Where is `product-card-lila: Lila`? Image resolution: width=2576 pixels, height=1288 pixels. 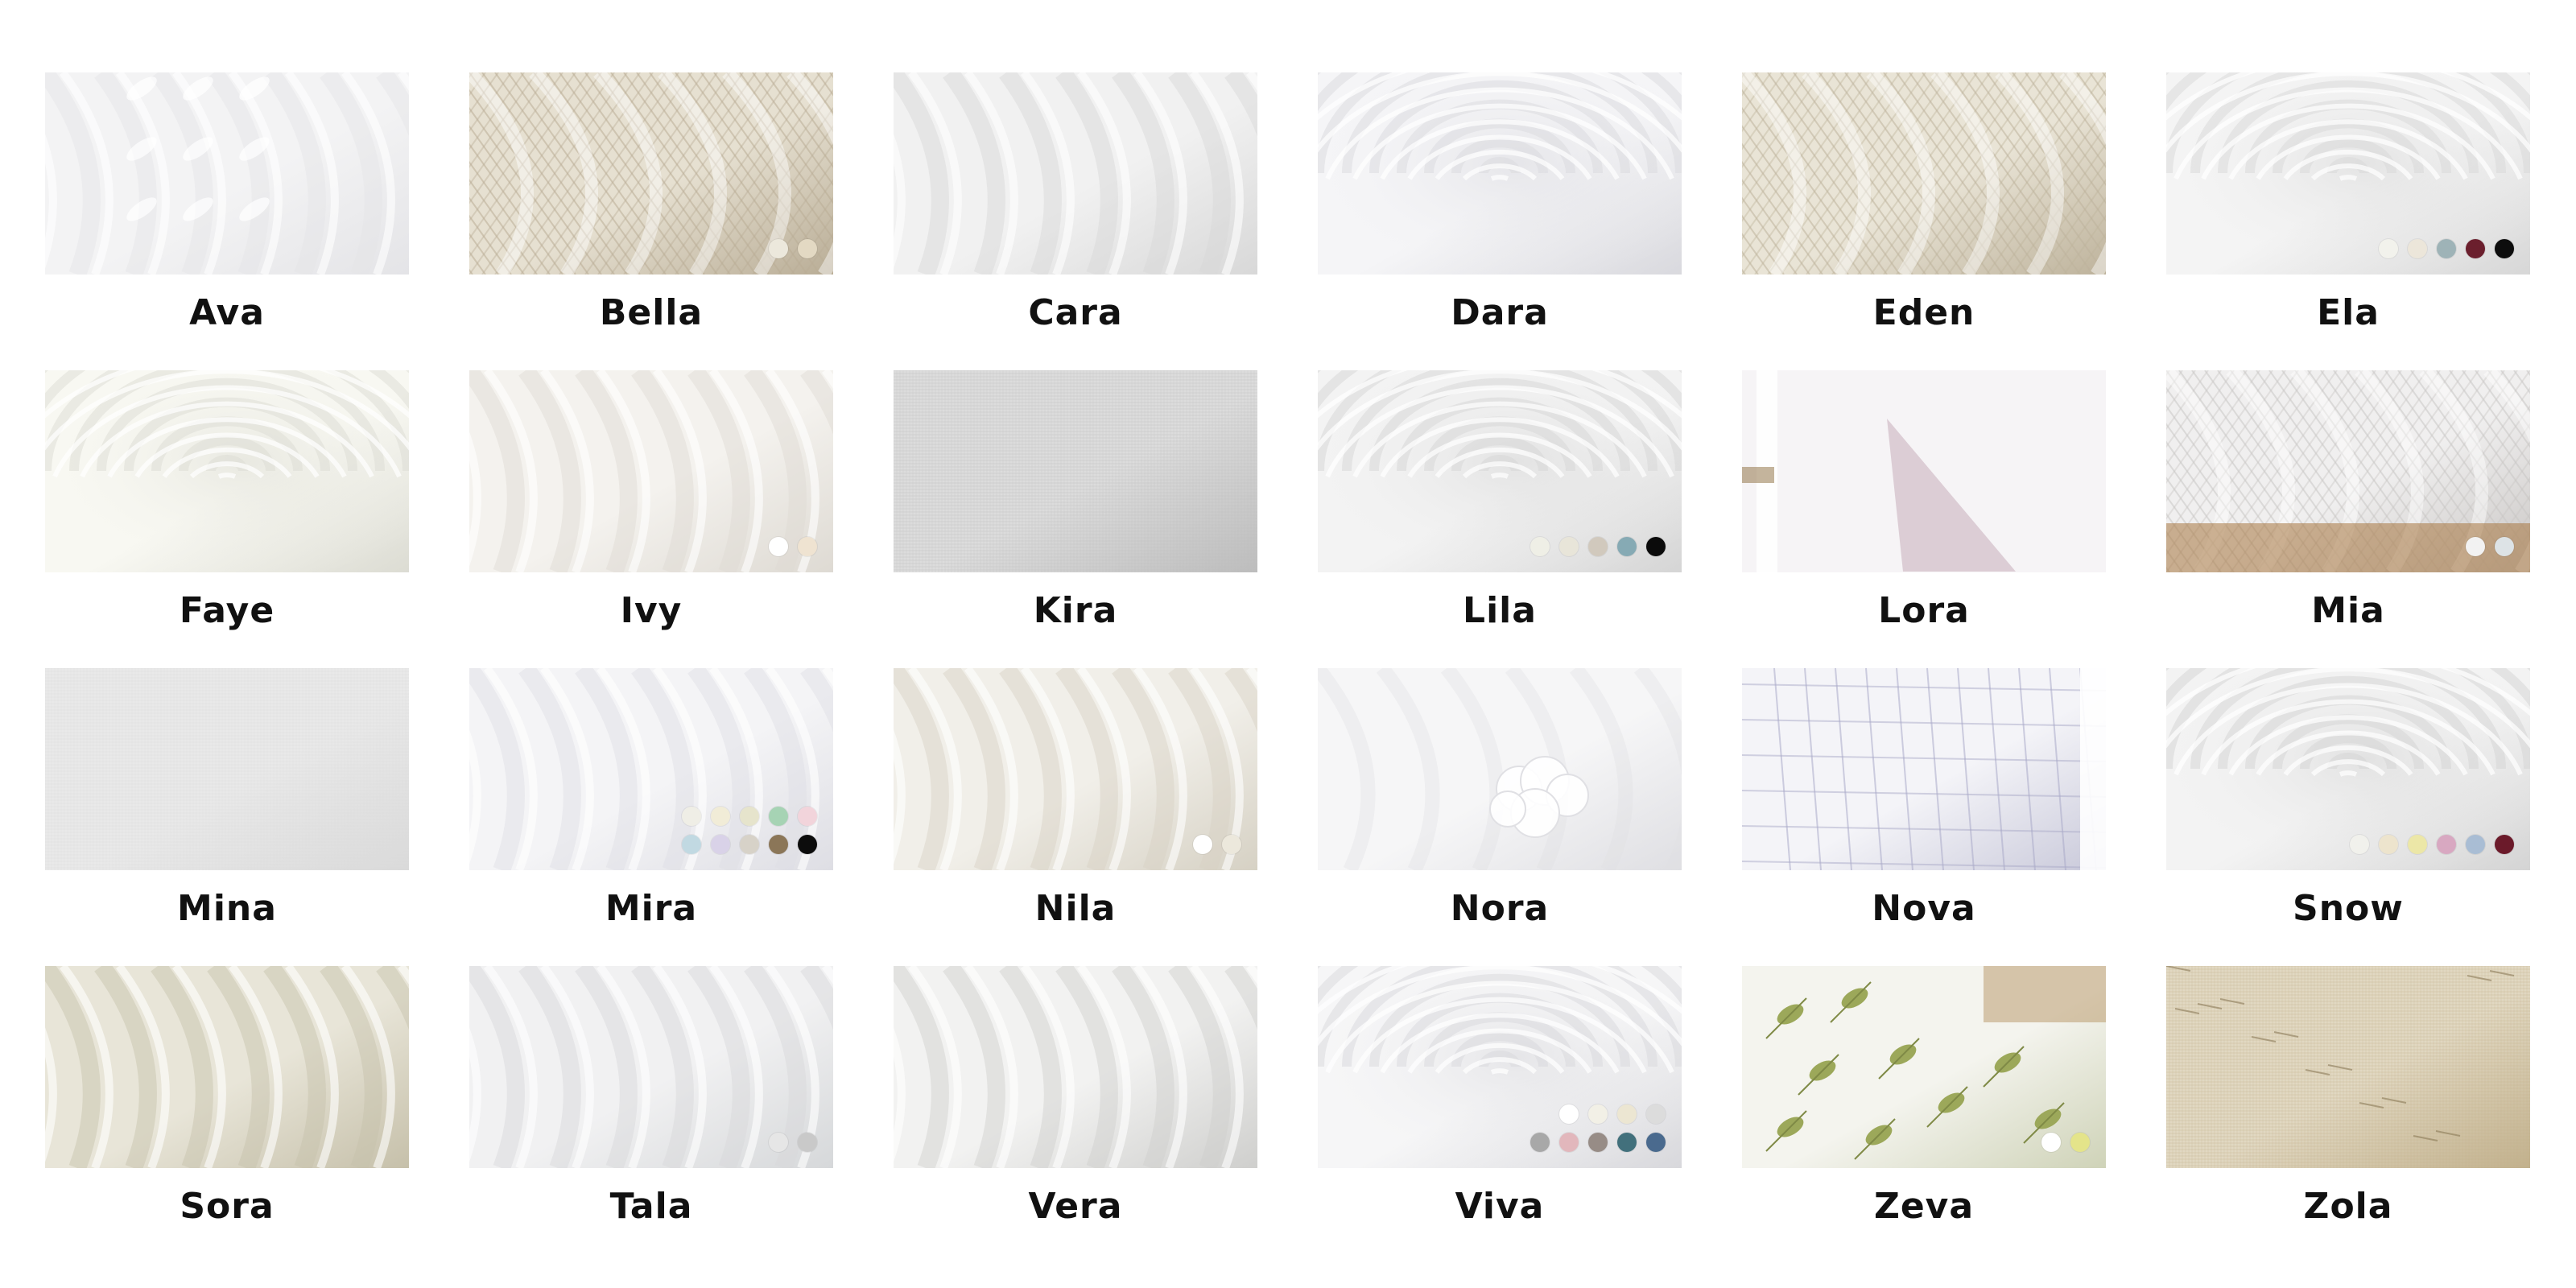 product-card-lila: Lila is located at coordinates (1500, 519).